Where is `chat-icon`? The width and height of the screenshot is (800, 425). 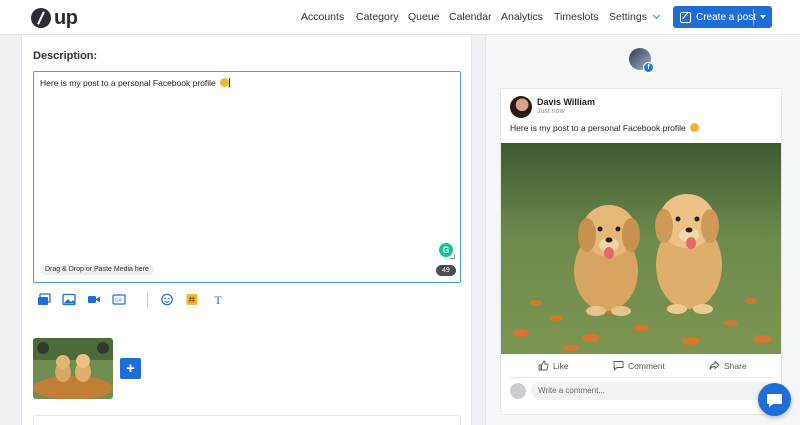 chat-icon is located at coordinates (774, 400).